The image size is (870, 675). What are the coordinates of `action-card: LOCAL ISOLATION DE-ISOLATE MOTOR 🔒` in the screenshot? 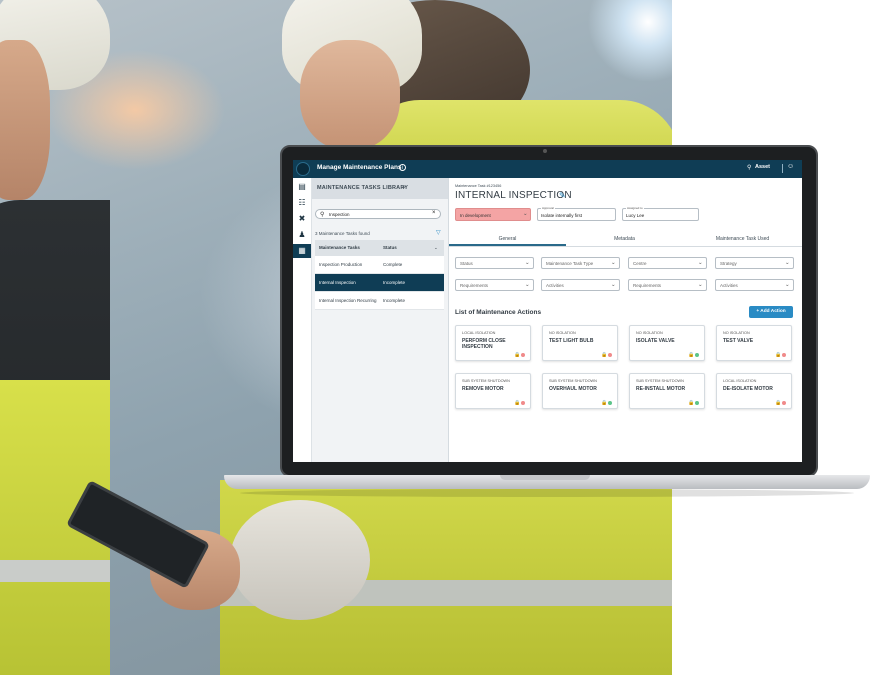 It's located at (754, 391).